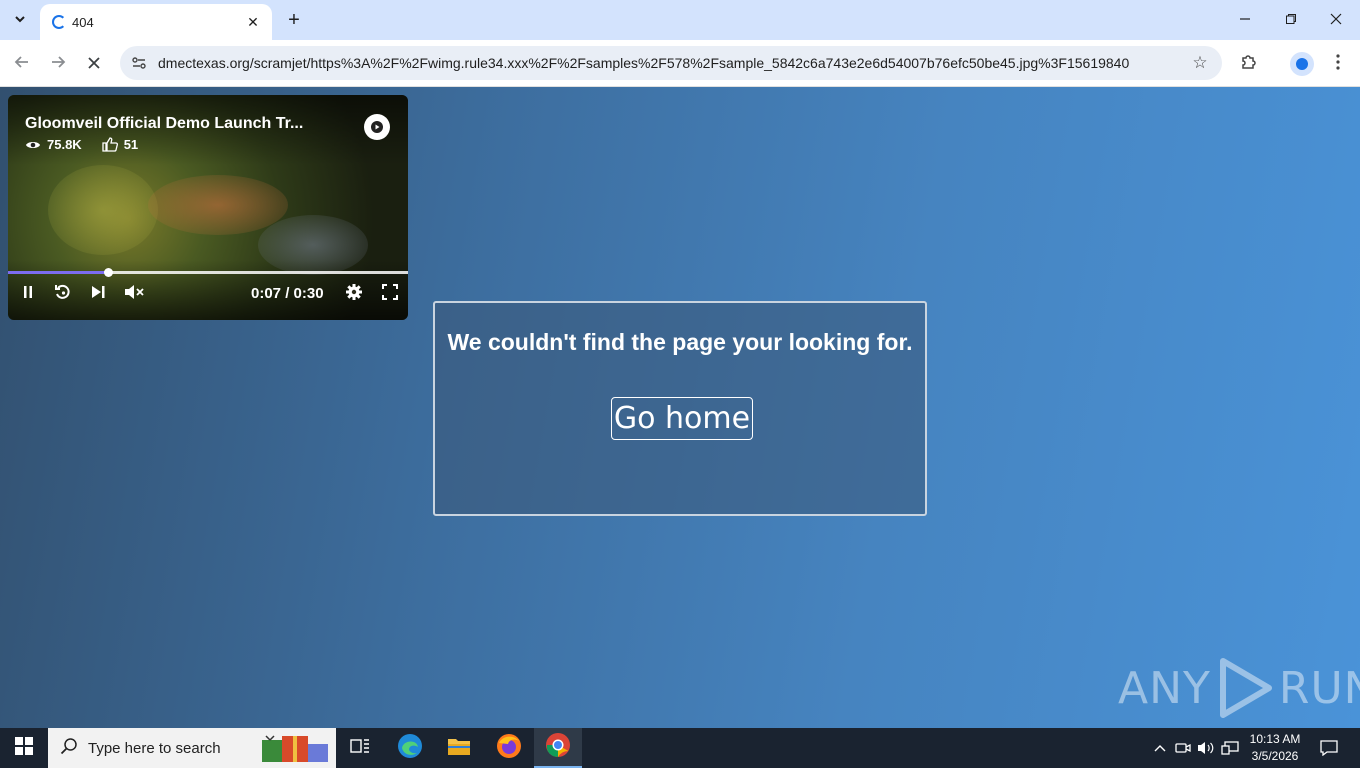  I want to click on windows-taskbar: Type here to search 10:13 AM 3/5/2026, so click(680, 748).